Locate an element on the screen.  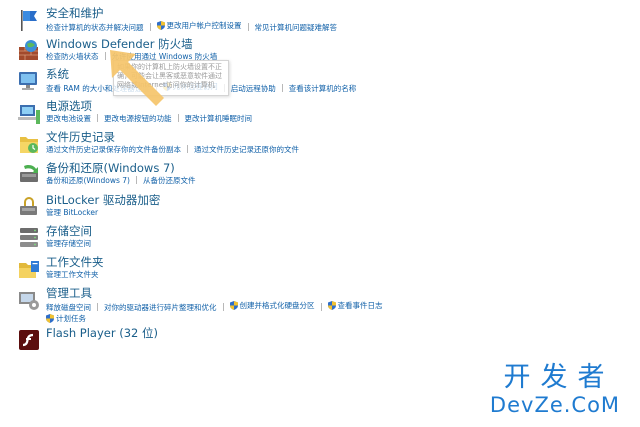
task-link-label: 更改计算机睡眠时间 is located at coordinates (218, 118).